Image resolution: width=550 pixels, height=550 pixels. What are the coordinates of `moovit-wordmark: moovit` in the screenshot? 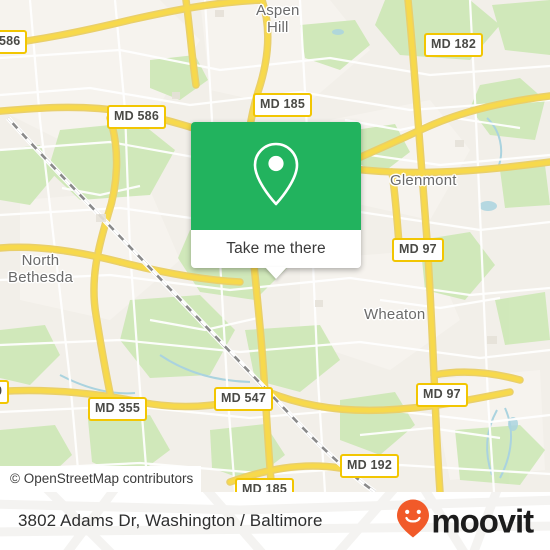 It's located at (482, 521).